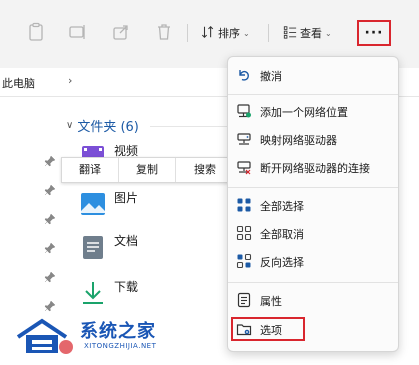 This screenshot has height=365, width=419. Describe the element at coordinates (244, 300) in the screenshot. I see `properties-icon` at that location.